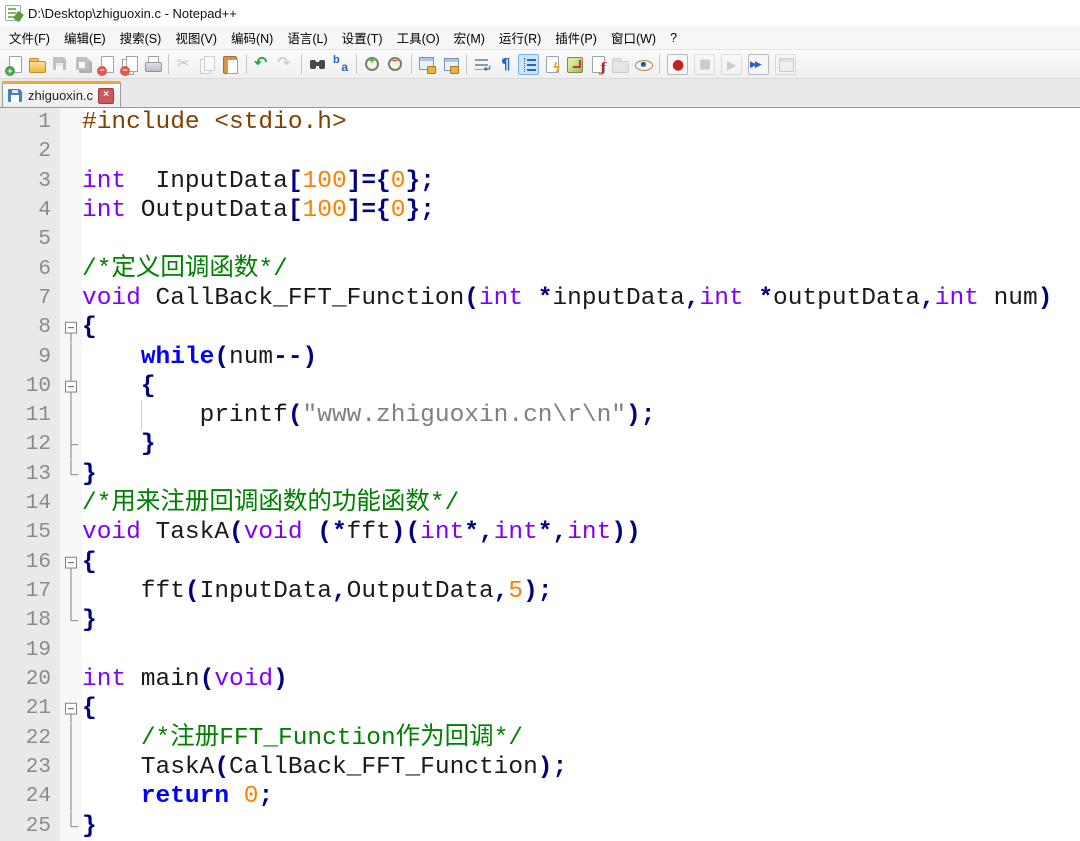 The width and height of the screenshot is (1080, 841). Describe the element at coordinates (362, 37) in the screenshot. I see `menu-item-settings: 设置(T)` at that location.